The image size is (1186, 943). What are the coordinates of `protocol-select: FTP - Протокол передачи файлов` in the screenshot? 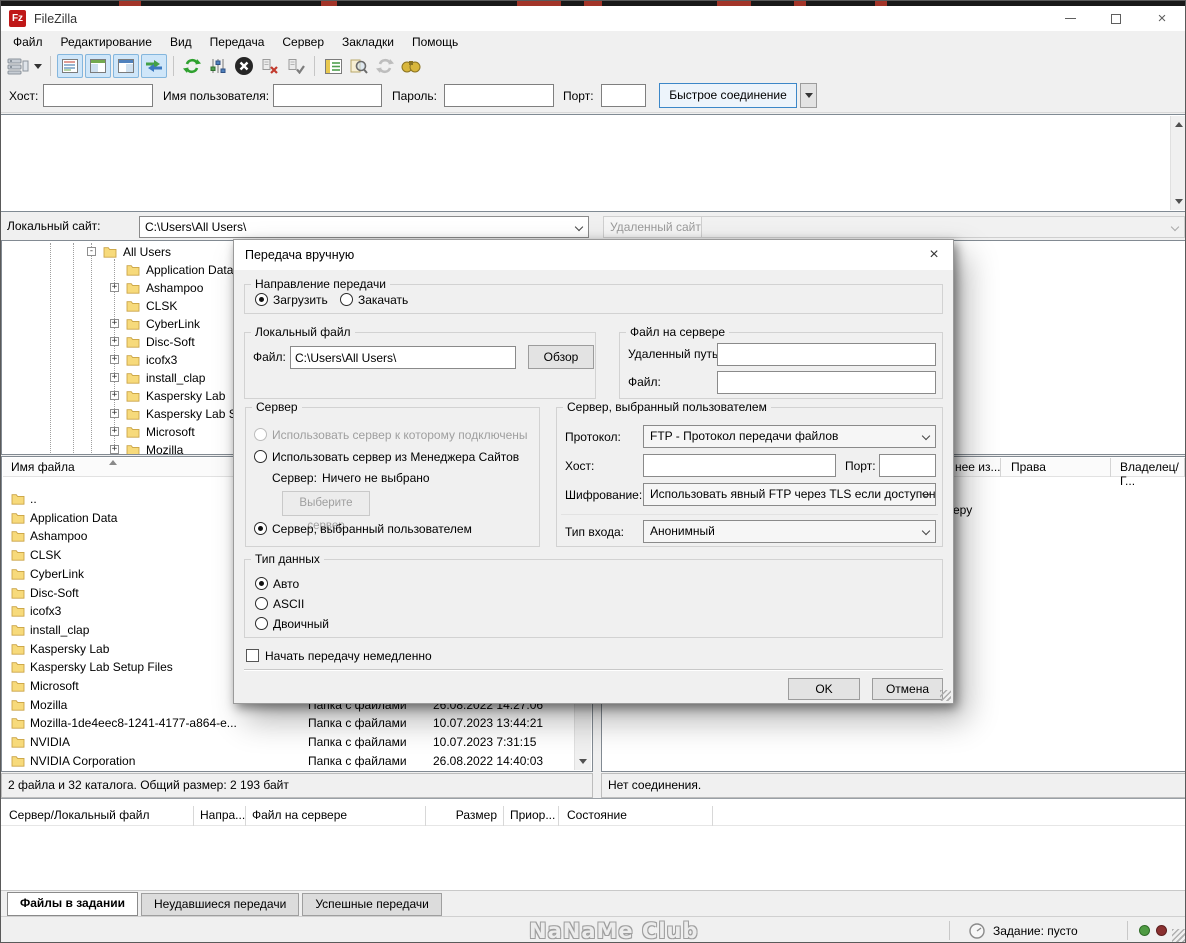 It's located at (789, 436).